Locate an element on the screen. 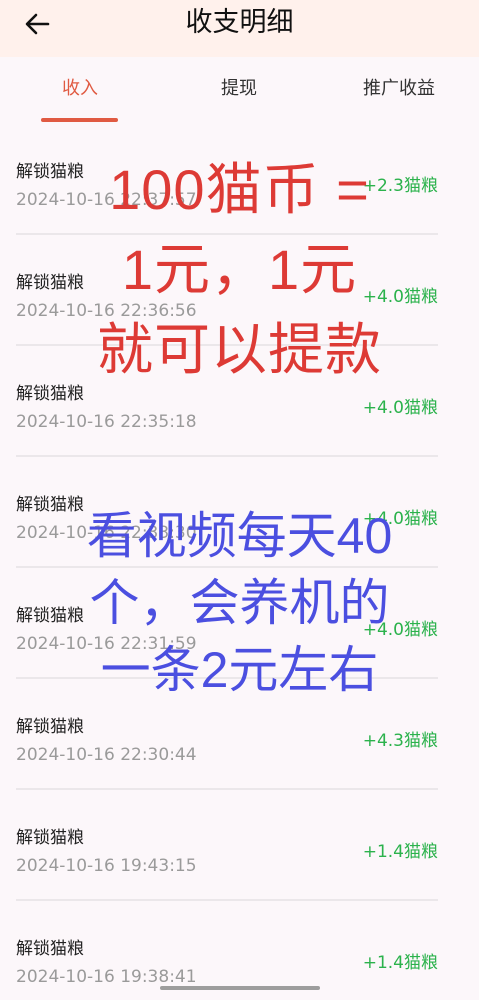  list-item: 解锁猫粮 2024-10-16 19:43:15 +1.4猫粮 is located at coordinates (227, 845).